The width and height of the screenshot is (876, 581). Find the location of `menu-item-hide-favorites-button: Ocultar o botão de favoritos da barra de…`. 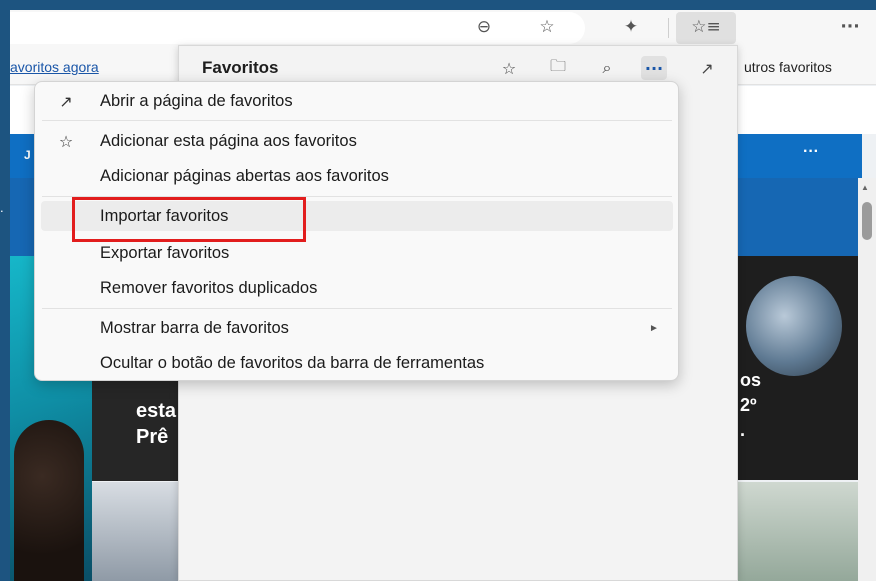

menu-item-hide-favorites-button: Ocultar o botão de favoritos da barra de… is located at coordinates (357, 363).